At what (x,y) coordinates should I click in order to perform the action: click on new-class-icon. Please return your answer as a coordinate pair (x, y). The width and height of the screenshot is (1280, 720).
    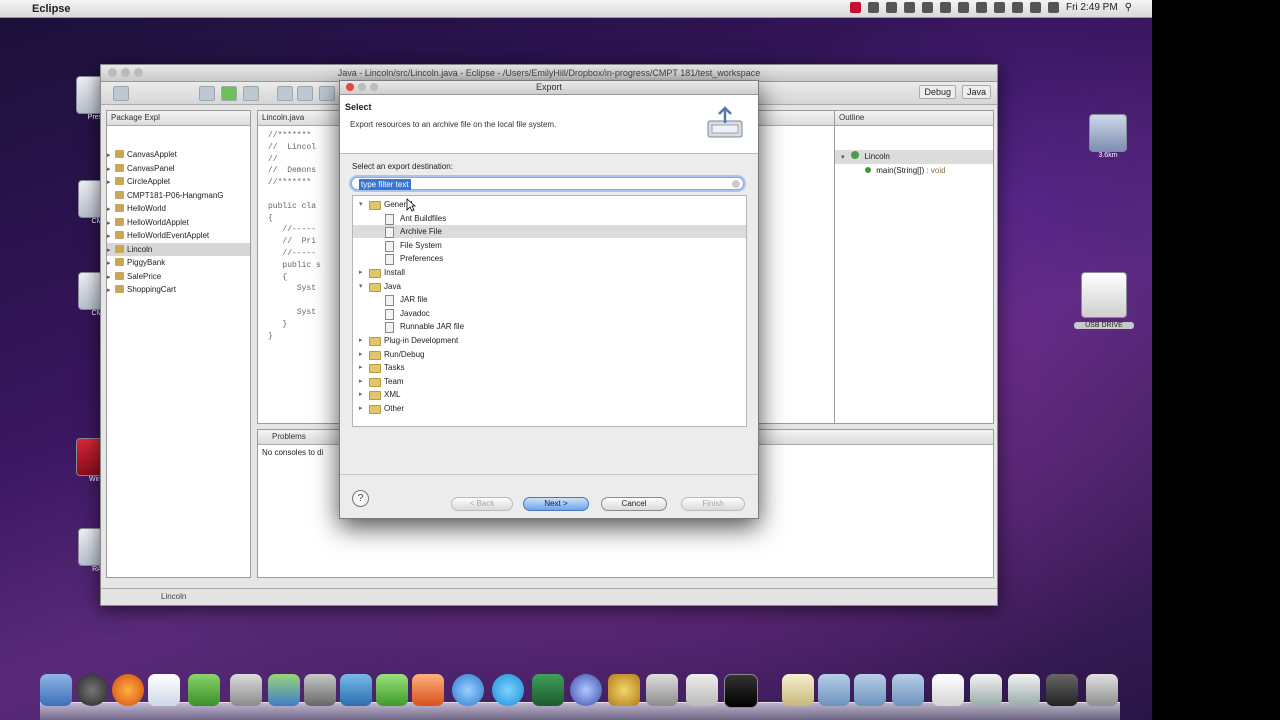
    Looking at the image, I should click on (327, 93).